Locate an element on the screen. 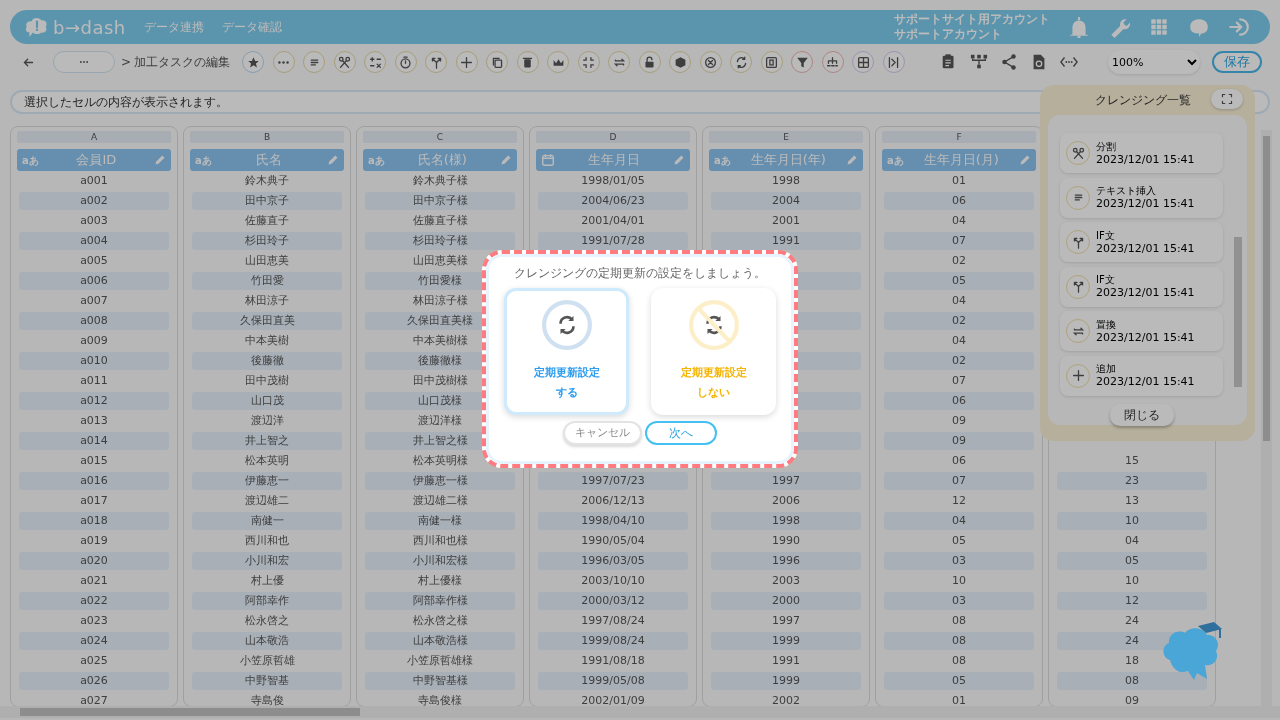 The width and height of the screenshot is (1280, 720). hierarchy-button is located at coordinates (979, 62).